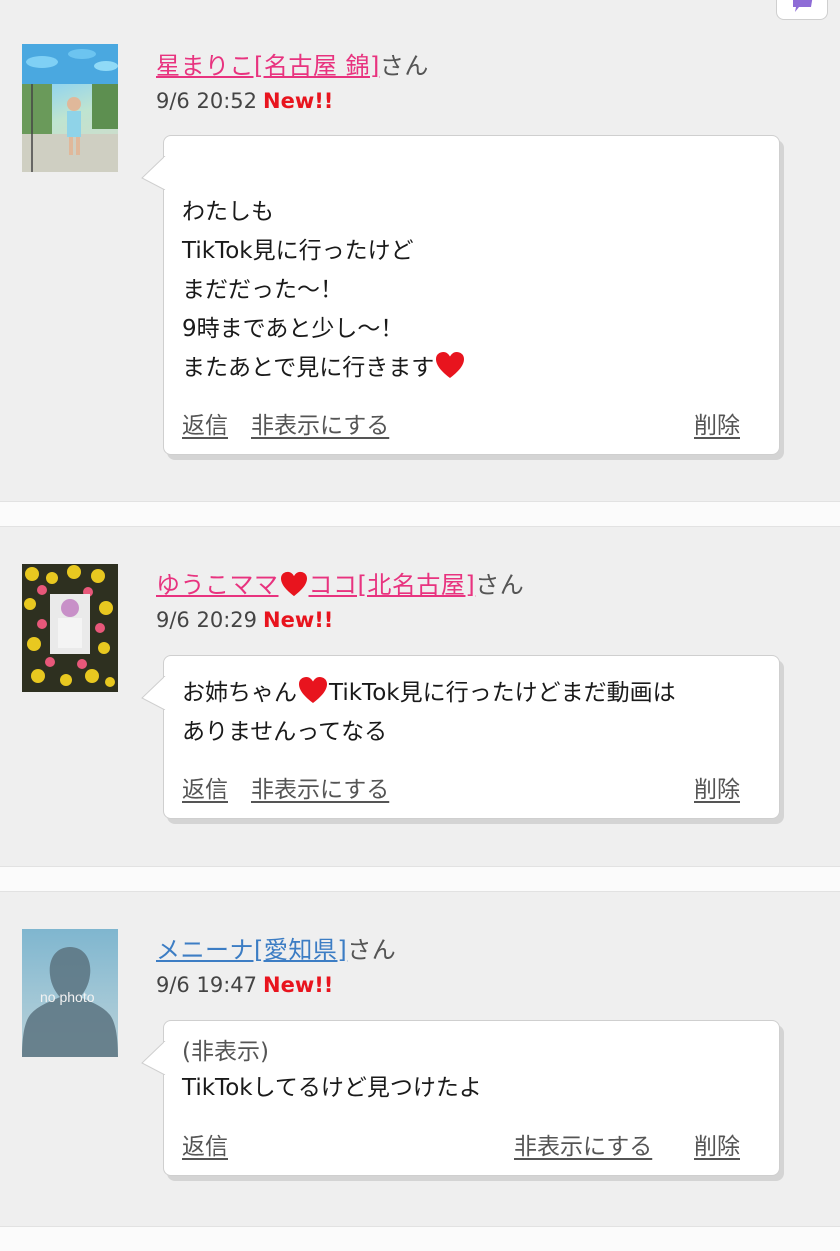 The image size is (840, 1251). What do you see at coordinates (206, 101) in the screenshot?
I see `comment-timestamp: 9/6 20:52` at bounding box center [206, 101].